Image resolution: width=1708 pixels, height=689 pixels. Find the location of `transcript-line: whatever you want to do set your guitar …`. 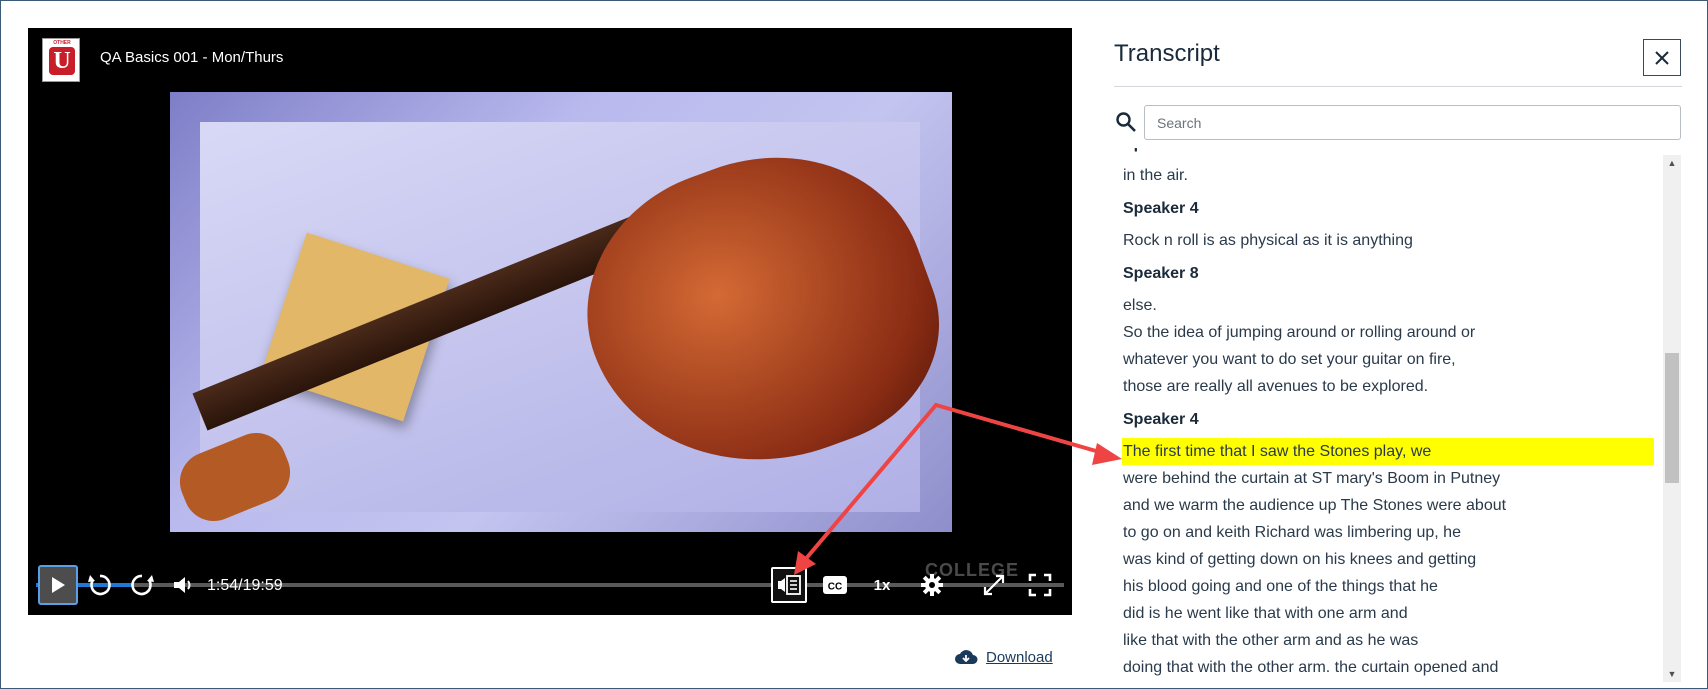

transcript-line: whatever you want to do set your guitar … is located at coordinates (1388, 359).